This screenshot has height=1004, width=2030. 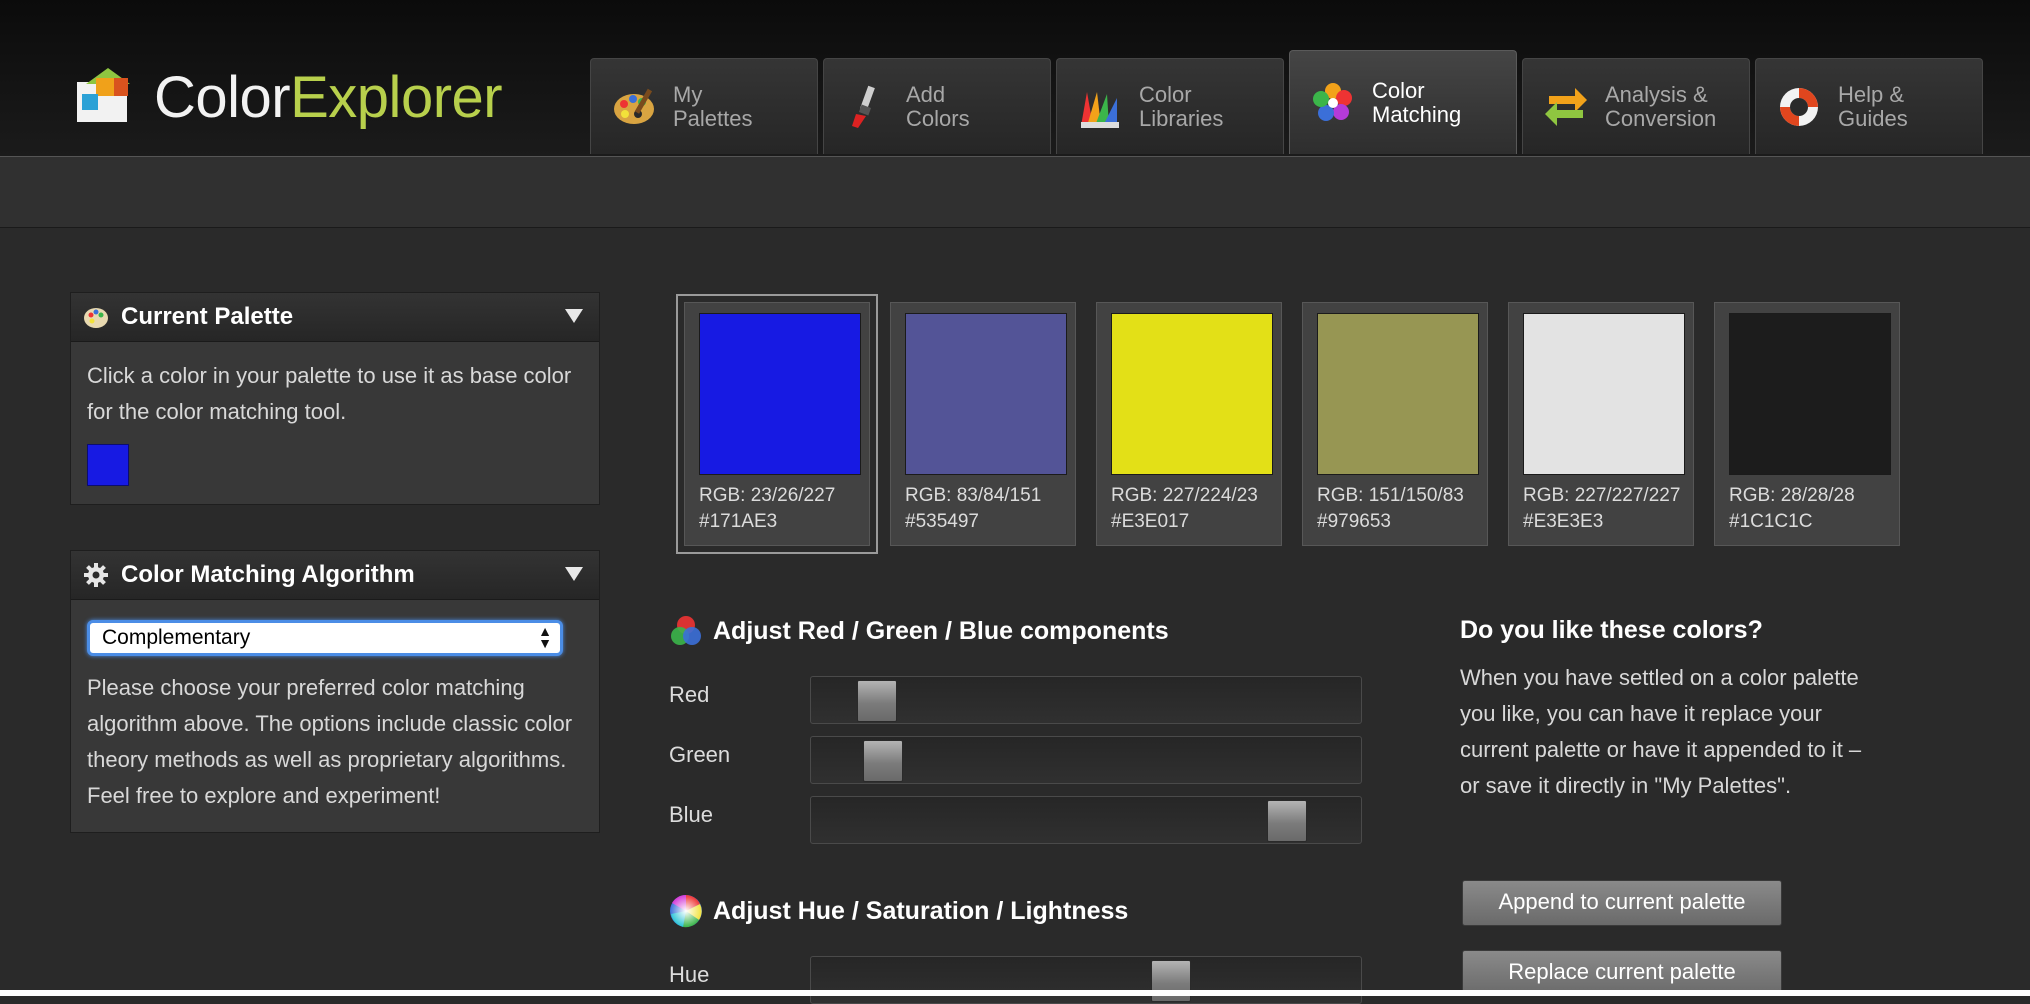 I want to click on color-wheel-icon, so click(x=686, y=911).